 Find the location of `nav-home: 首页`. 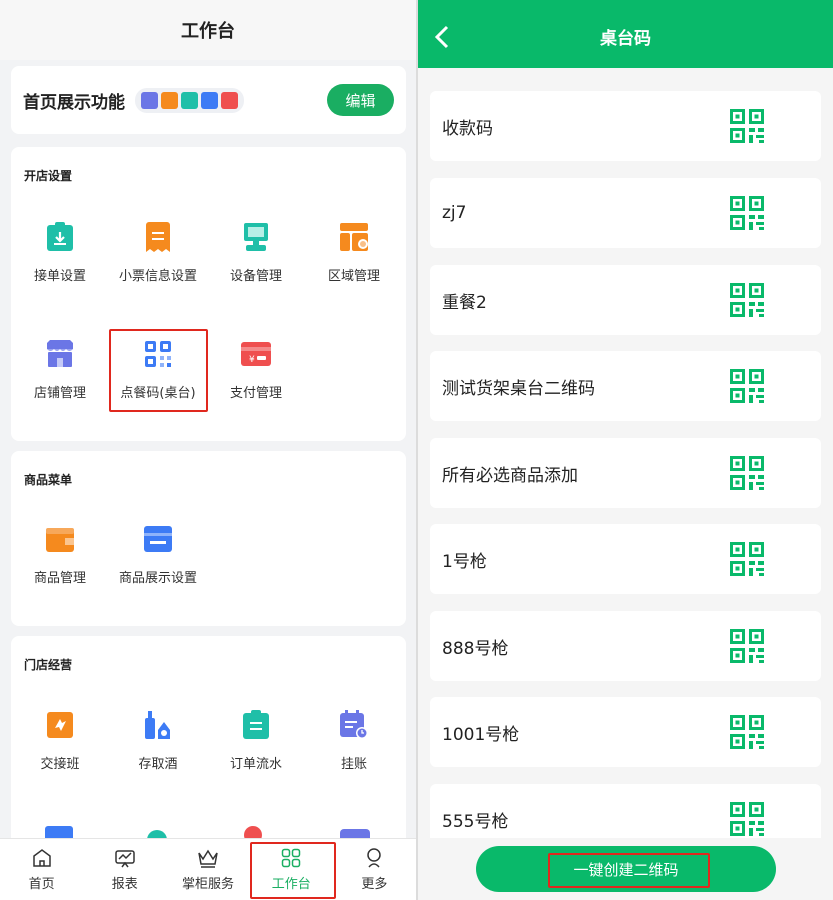

nav-home: 首页 is located at coordinates (41, 869).